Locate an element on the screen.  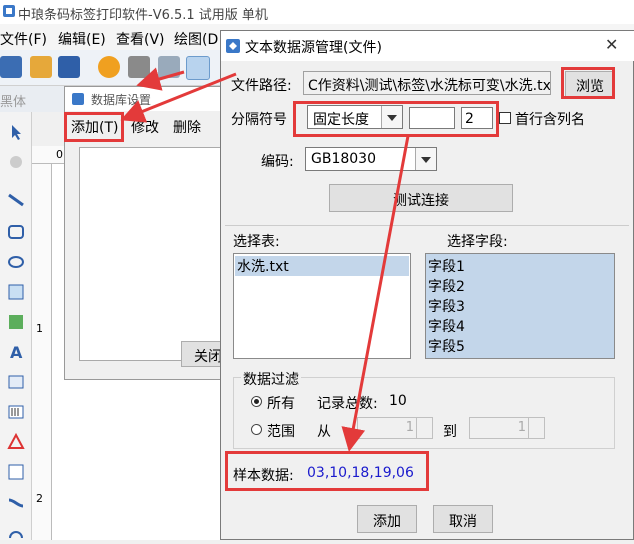
arrow-to-sample-data is located at coordinates (375, 293).